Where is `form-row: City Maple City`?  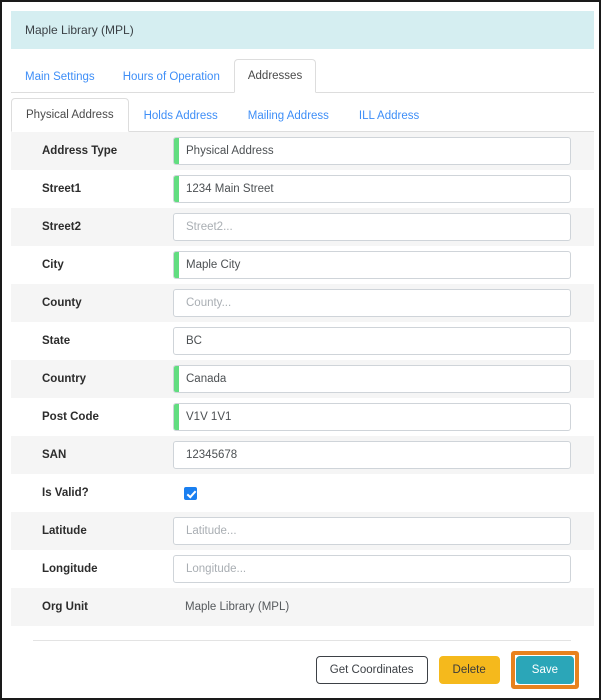
form-row: City Maple City is located at coordinates (302, 265).